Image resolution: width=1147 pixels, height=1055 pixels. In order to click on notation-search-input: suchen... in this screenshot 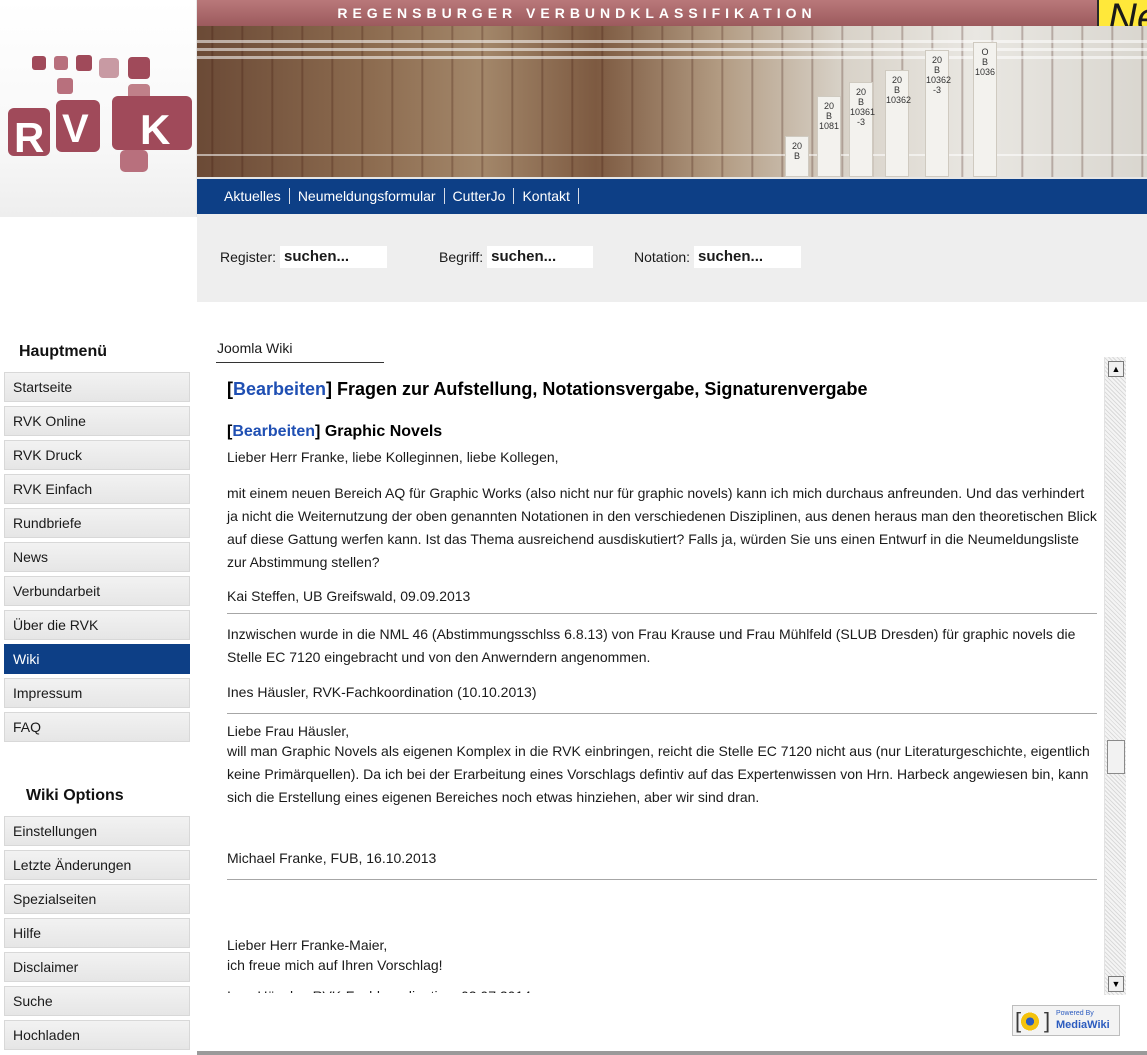, I will do `click(748, 257)`.